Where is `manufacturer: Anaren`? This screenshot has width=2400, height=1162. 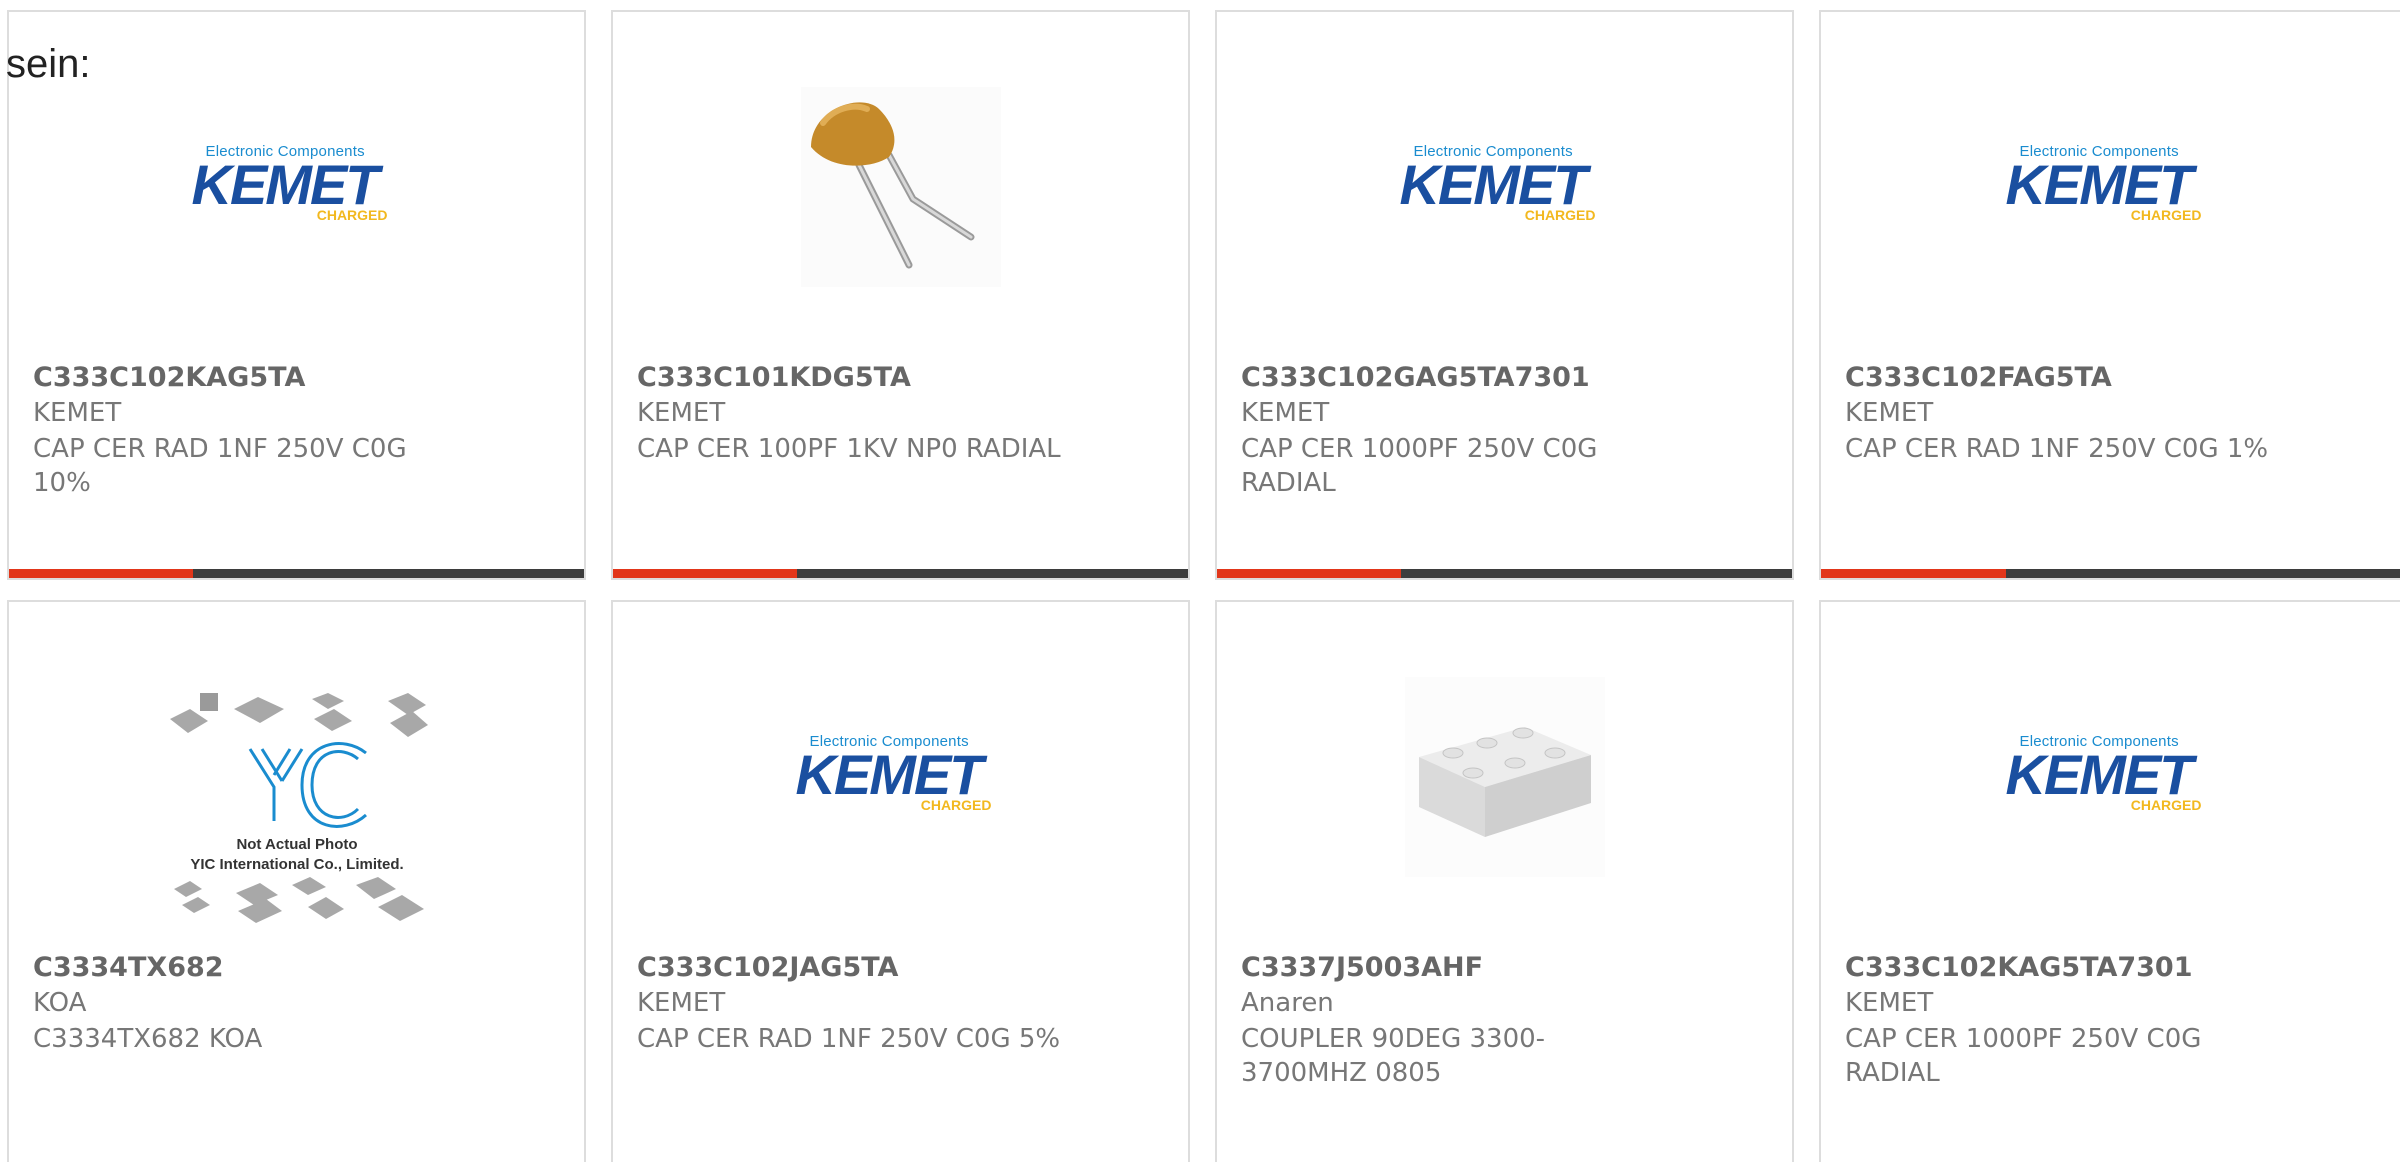
manufacturer: Anaren is located at coordinates (1287, 1003).